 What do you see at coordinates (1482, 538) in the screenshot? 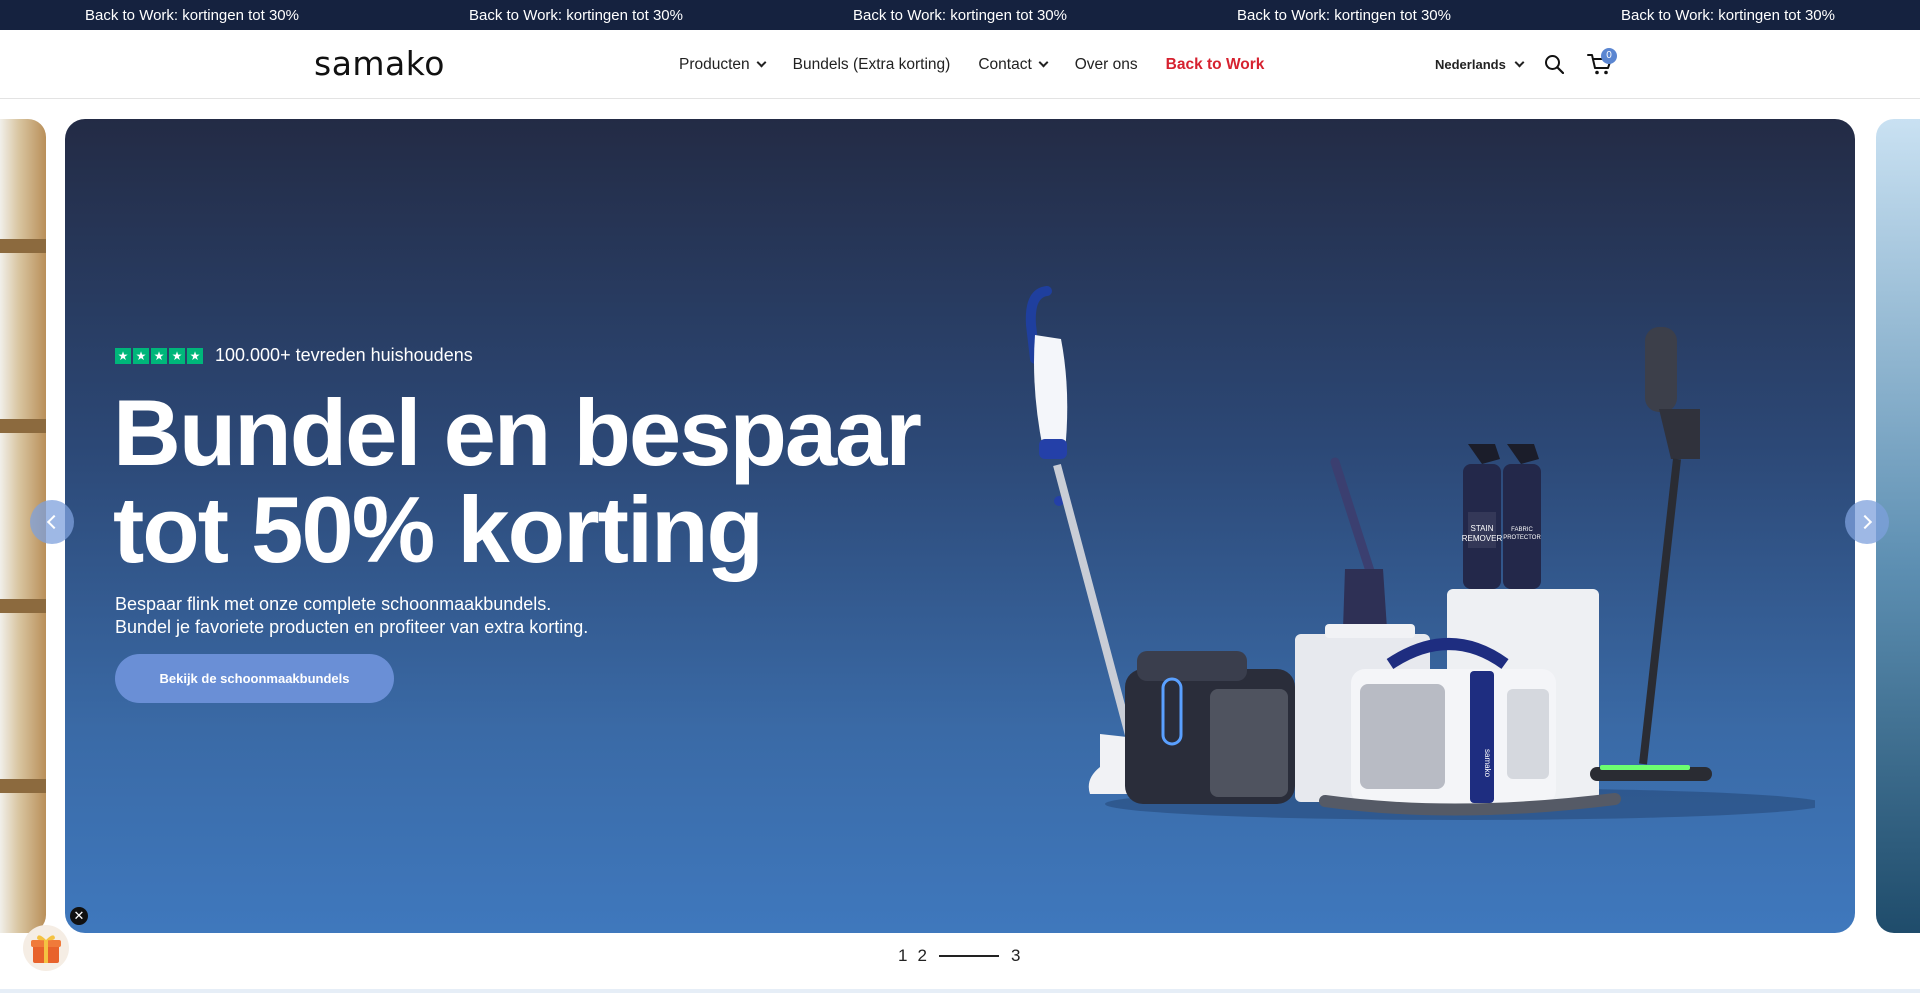
I see `product-label: REMOVER` at bounding box center [1482, 538].